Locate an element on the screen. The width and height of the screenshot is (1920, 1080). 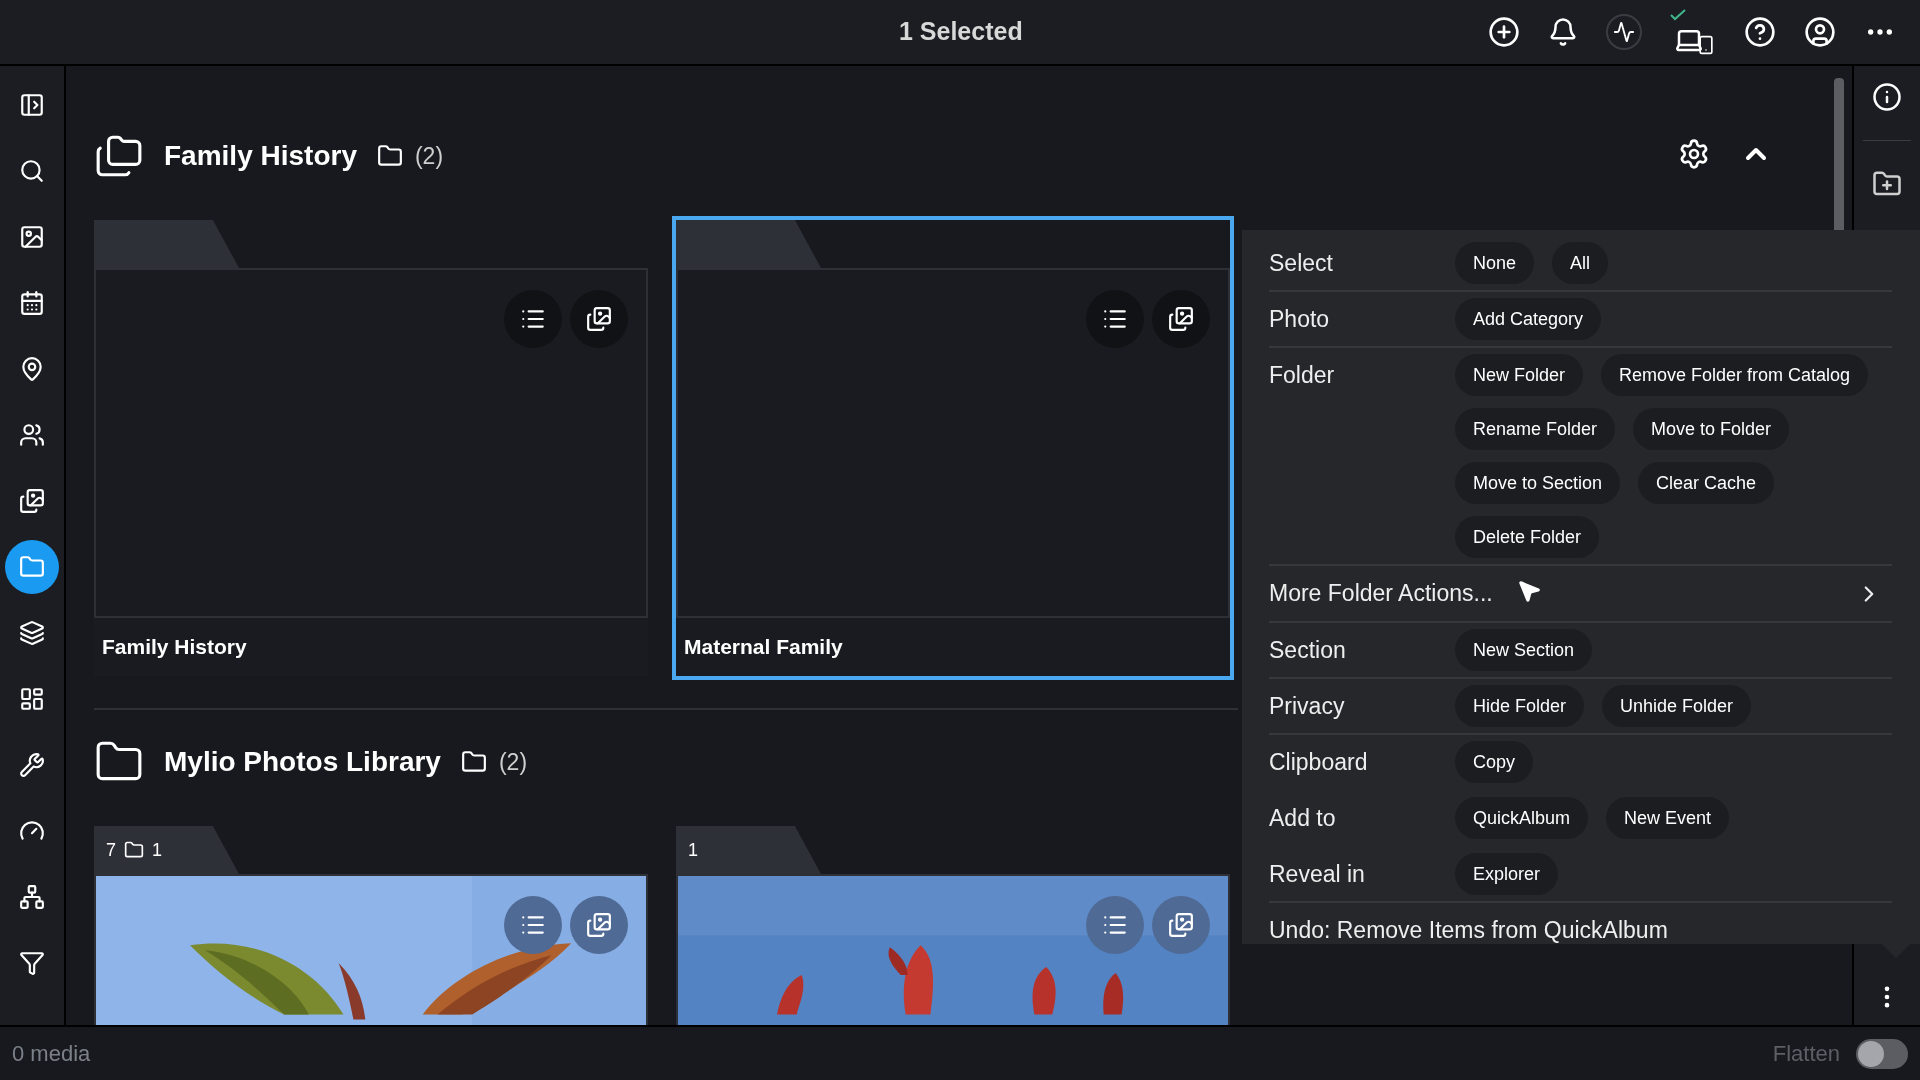
bell-icon is located at coordinates (1563, 32).